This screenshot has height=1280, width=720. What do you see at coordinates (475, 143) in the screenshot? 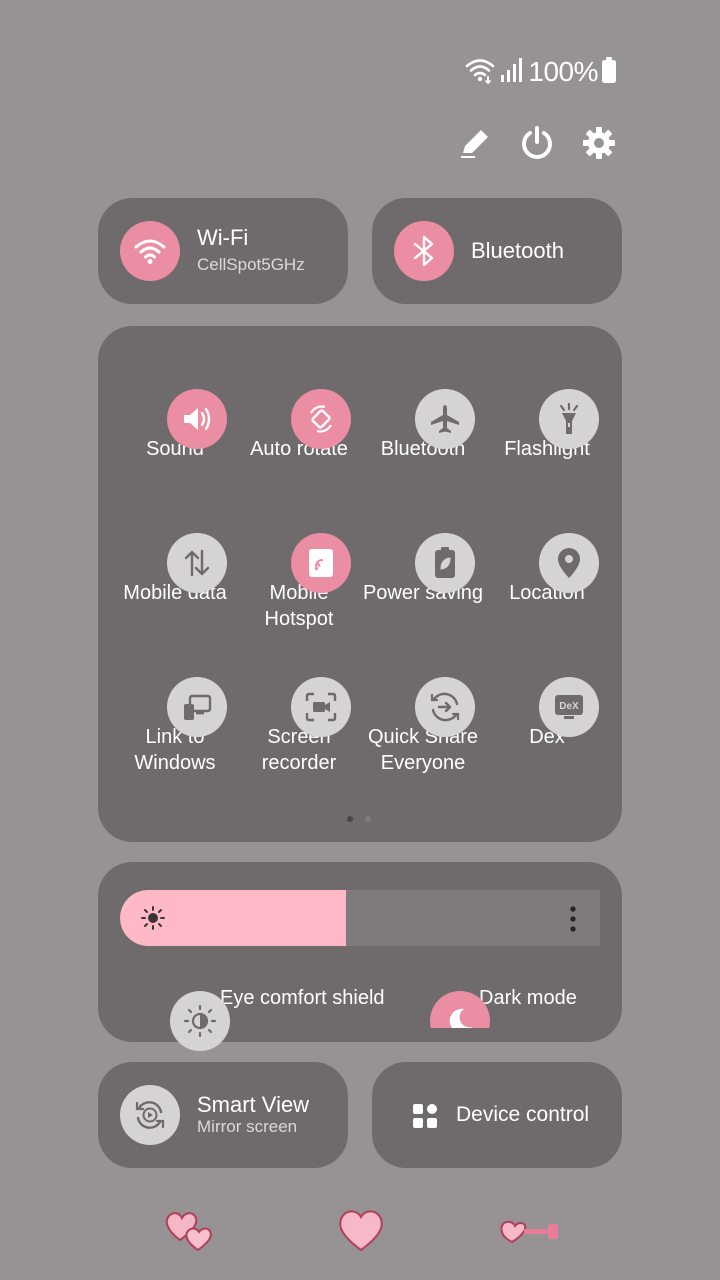
I see `edit-icon` at bounding box center [475, 143].